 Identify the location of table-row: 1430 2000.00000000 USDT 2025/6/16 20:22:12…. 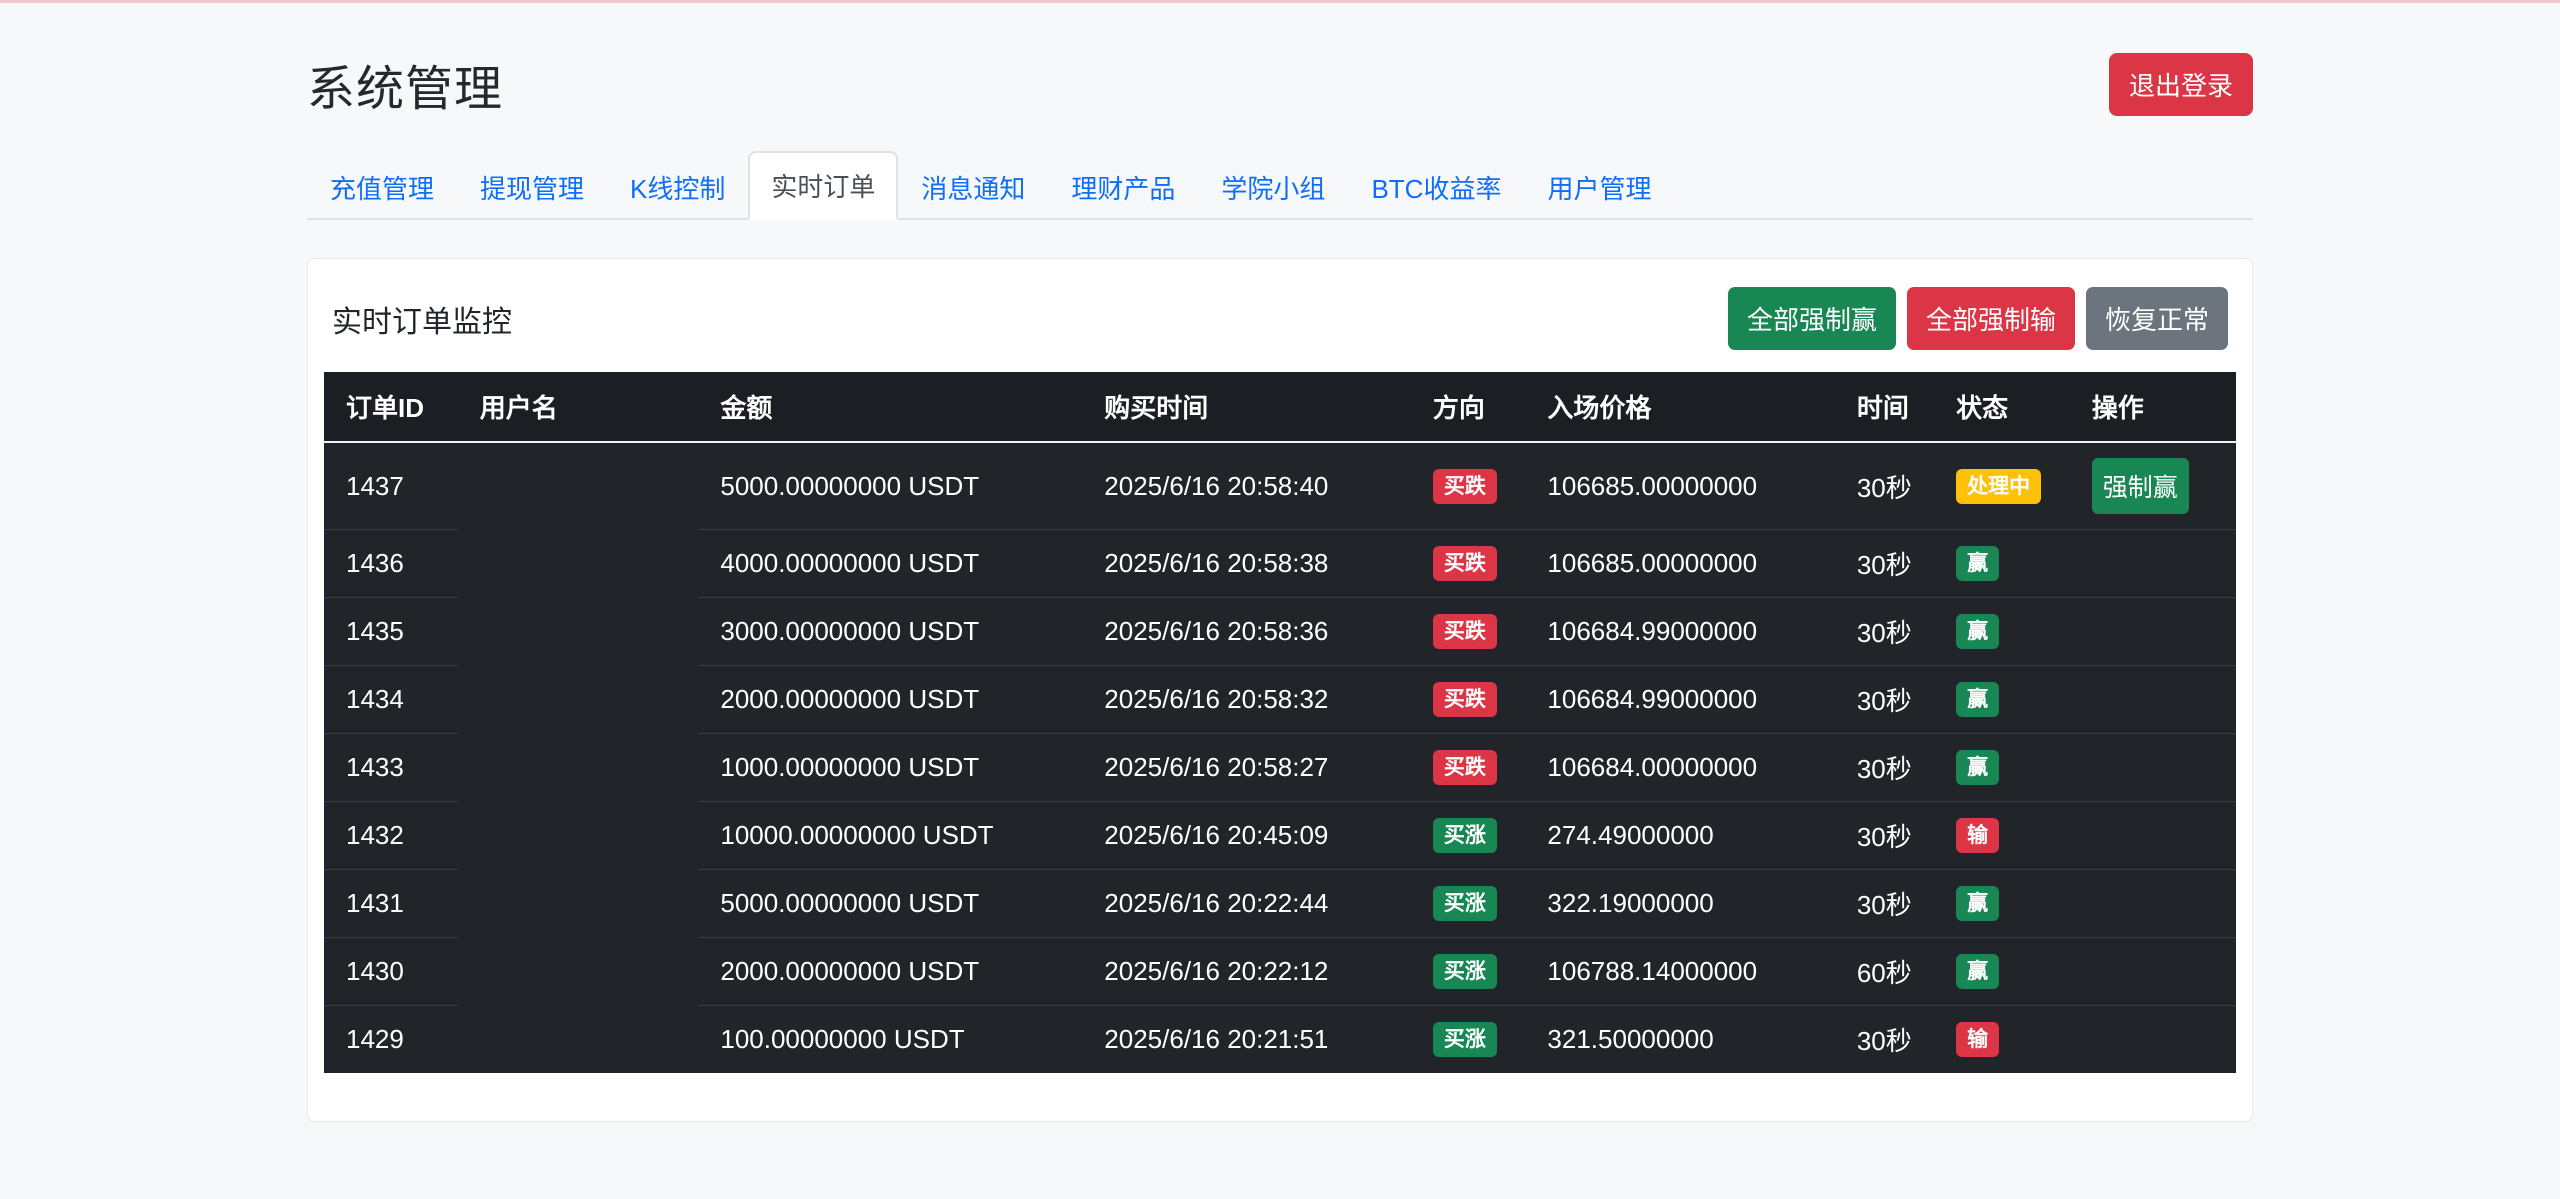
(1280, 971).